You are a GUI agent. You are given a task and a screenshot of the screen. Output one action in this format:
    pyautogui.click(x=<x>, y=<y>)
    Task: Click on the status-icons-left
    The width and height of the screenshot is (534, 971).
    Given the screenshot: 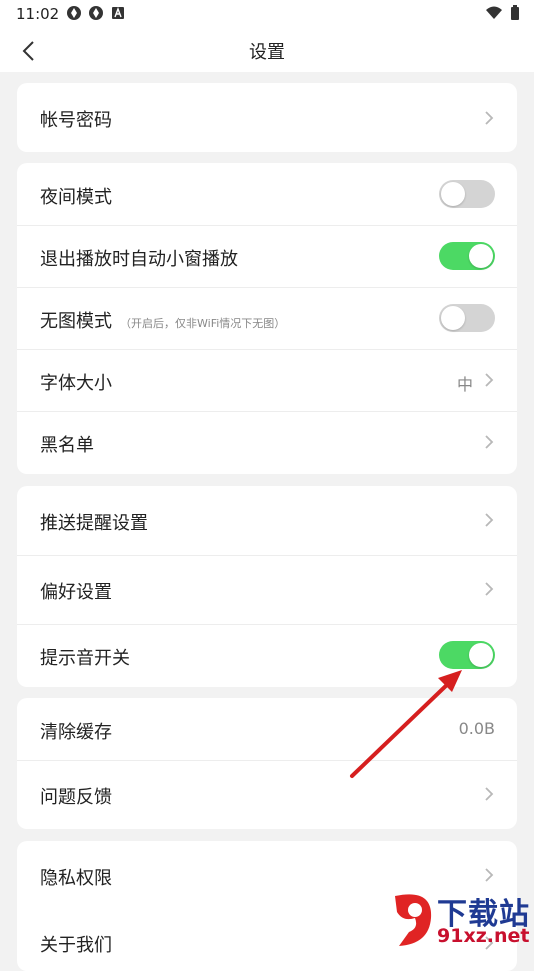 What is the action you would take?
    pyautogui.click(x=96, y=13)
    